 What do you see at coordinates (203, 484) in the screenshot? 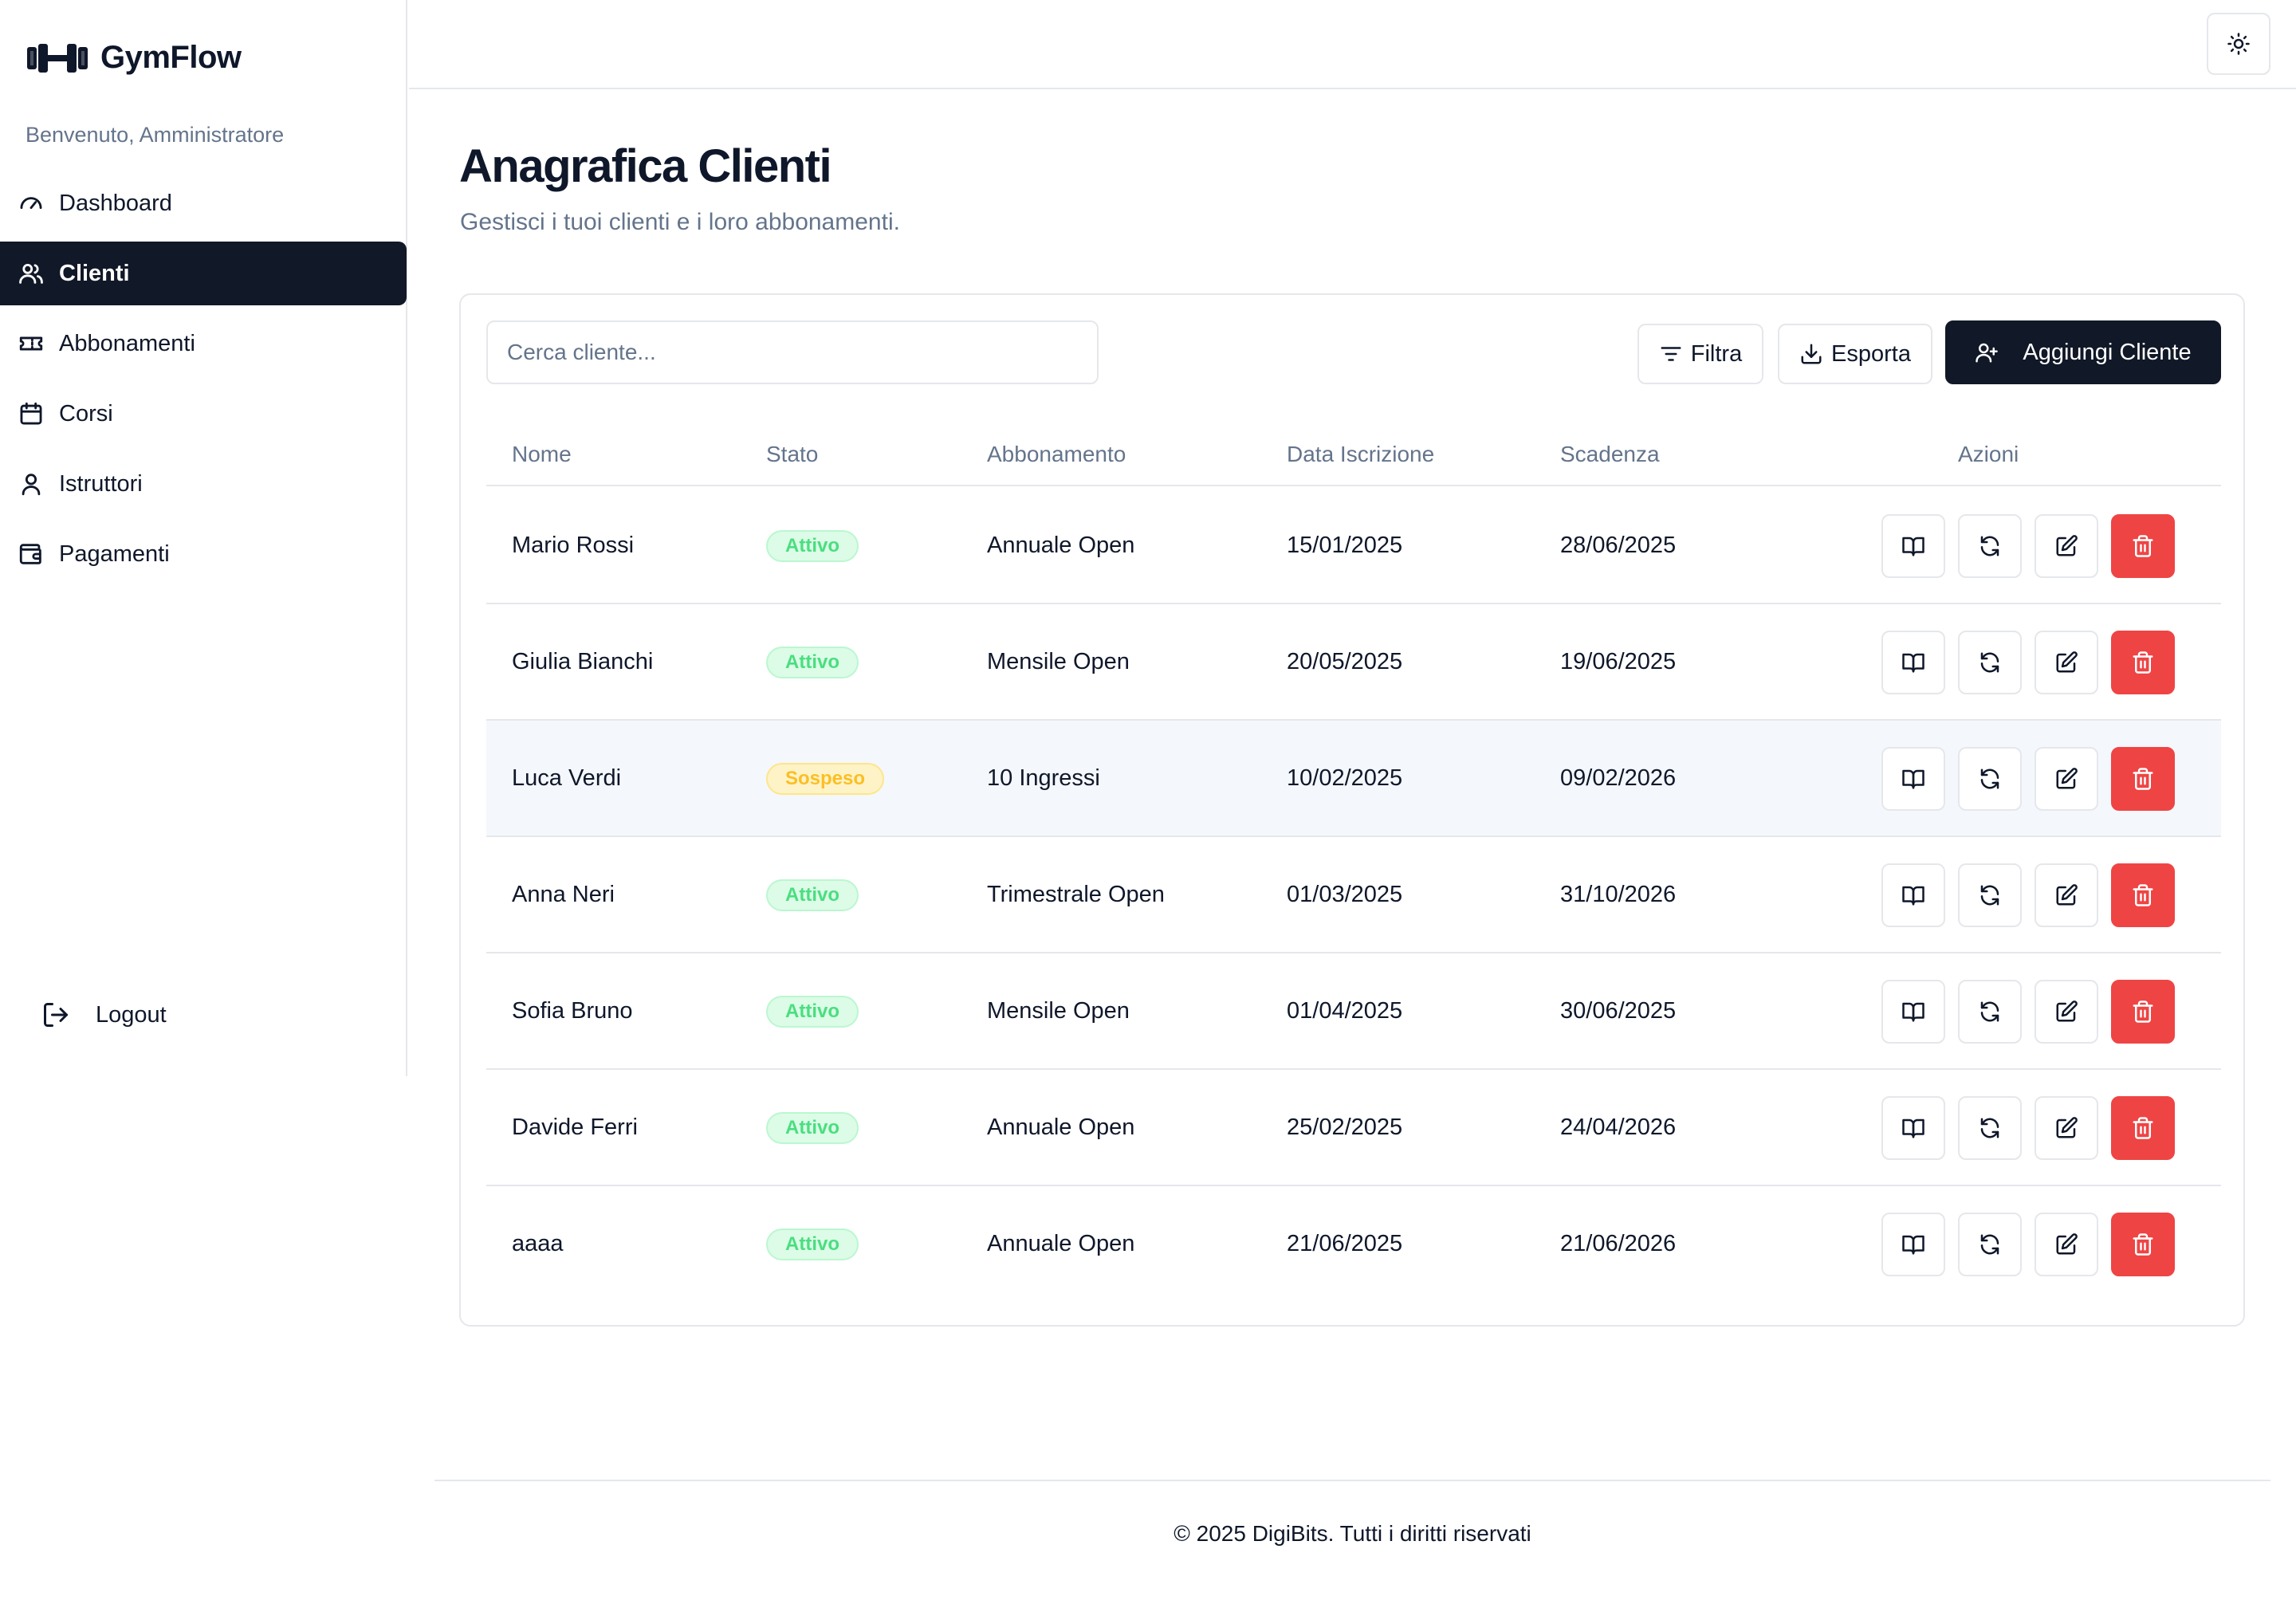
I see `sidebar-item-istruttori: Istruttori` at bounding box center [203, 484].